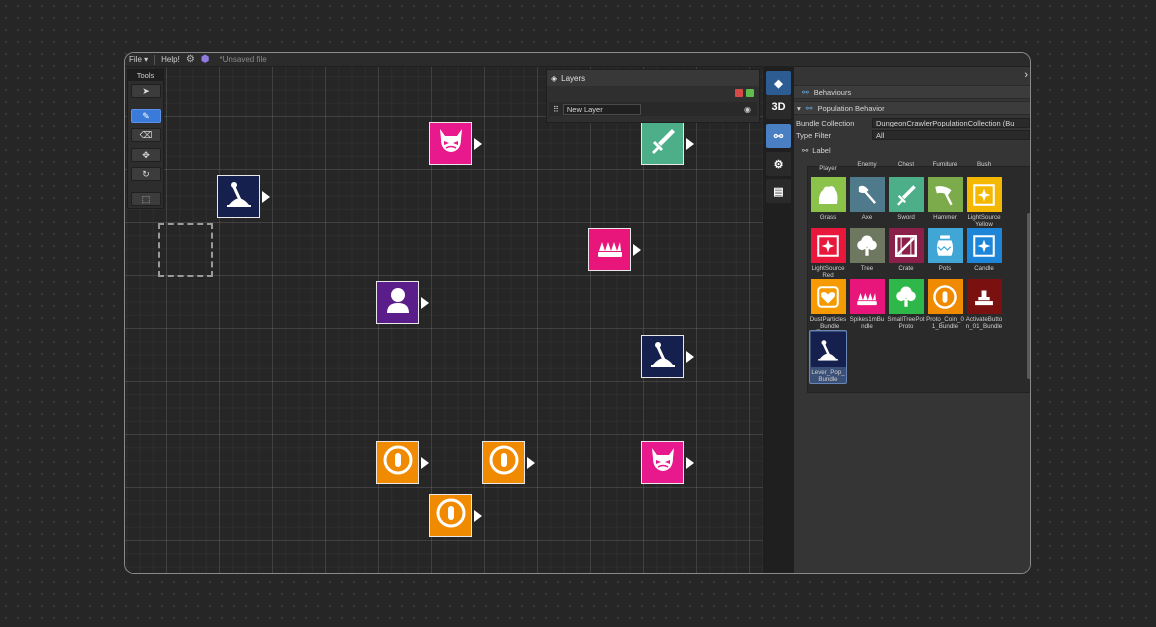  Describe the element at coordinates (205, 59) in the screenshot. I see `cube-icon: ⬢` at that location.